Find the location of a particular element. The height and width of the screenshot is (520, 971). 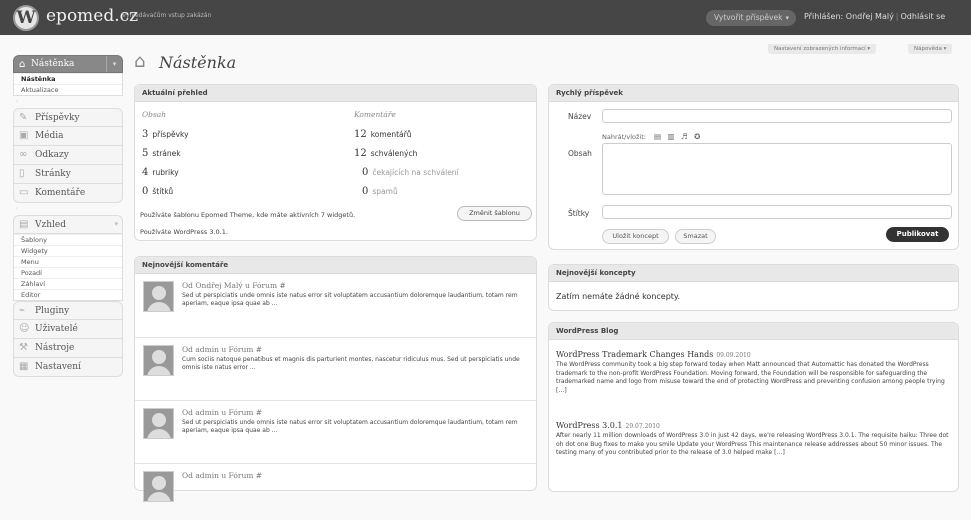

menu-tools-label: Nástroje is located at coordinates (55, 348).